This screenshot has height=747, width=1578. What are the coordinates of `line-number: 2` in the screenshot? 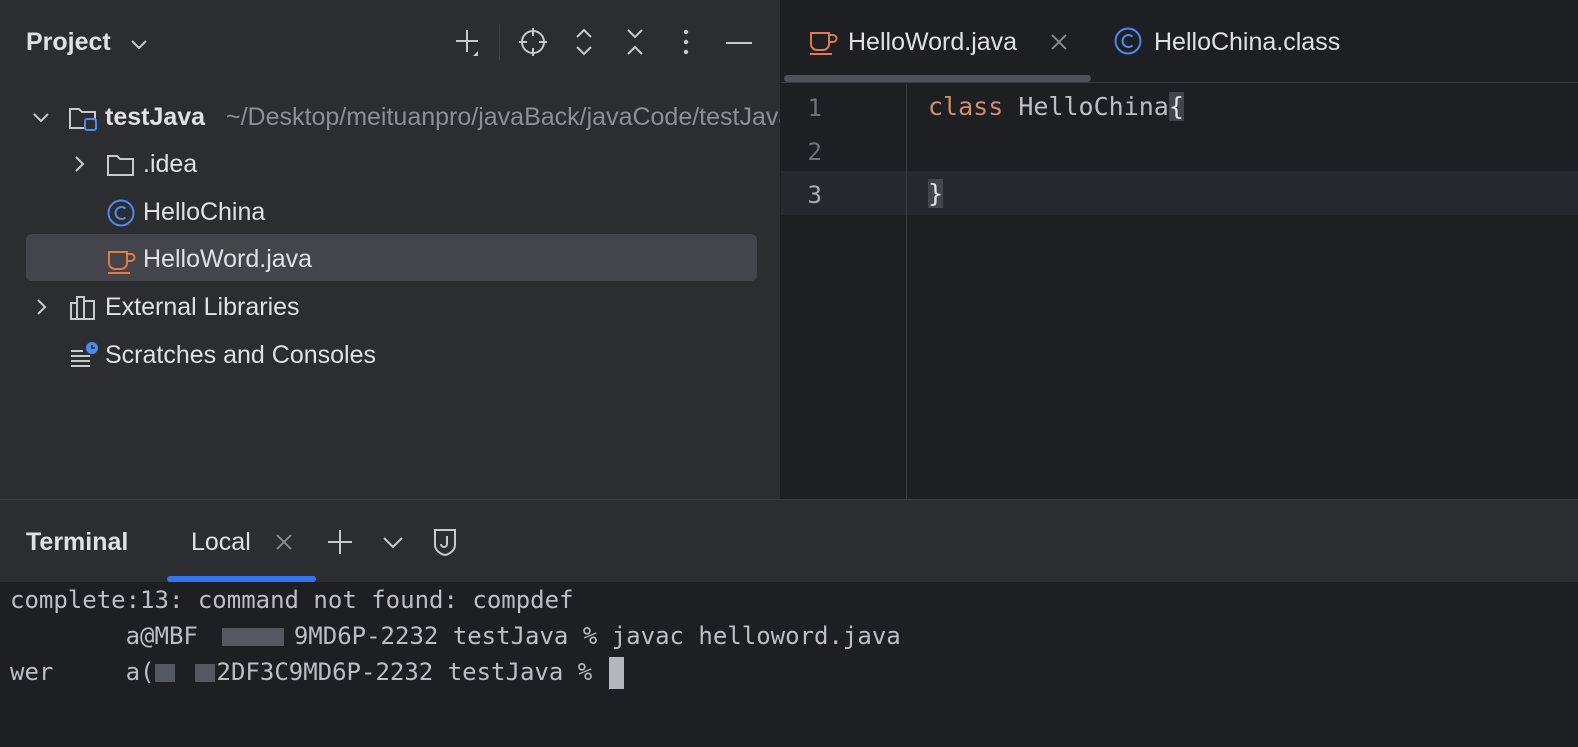 It's located at (814, 152).